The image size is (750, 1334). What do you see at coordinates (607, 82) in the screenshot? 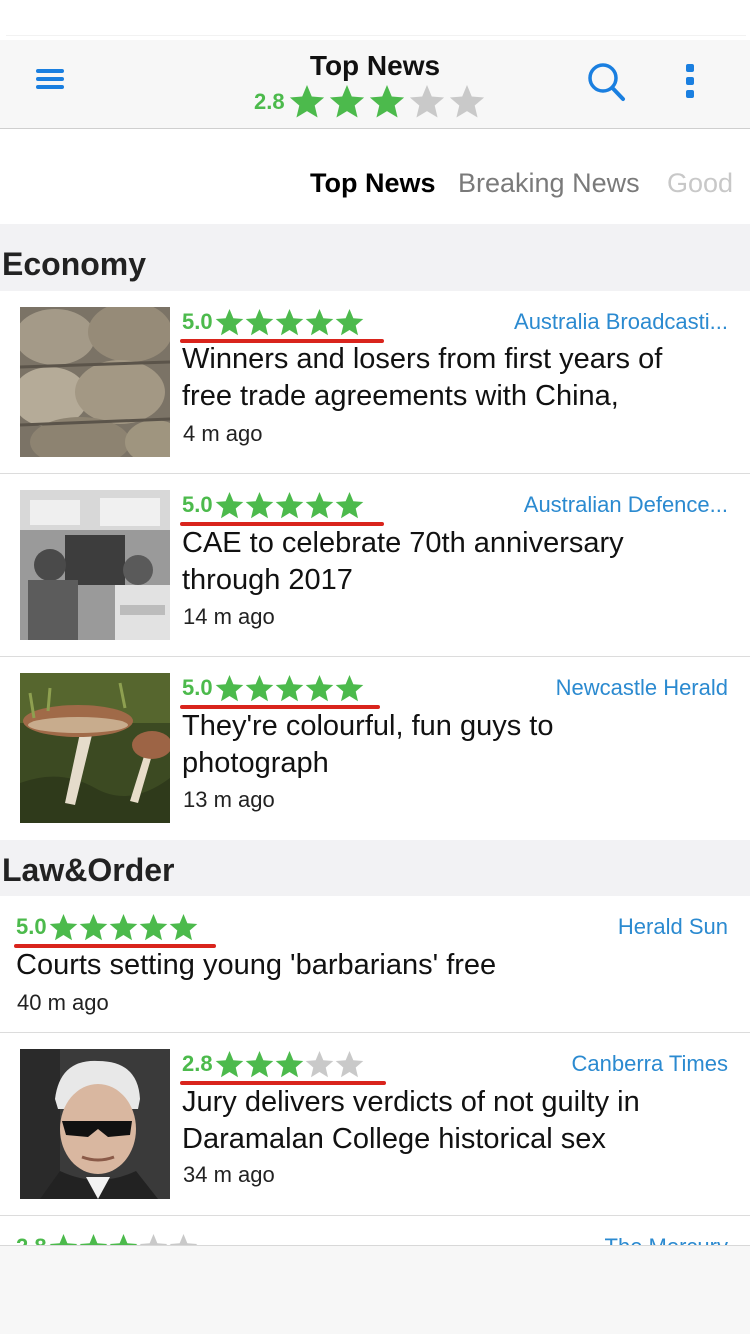
I see `search-icon` at bounding box center [607, 82].